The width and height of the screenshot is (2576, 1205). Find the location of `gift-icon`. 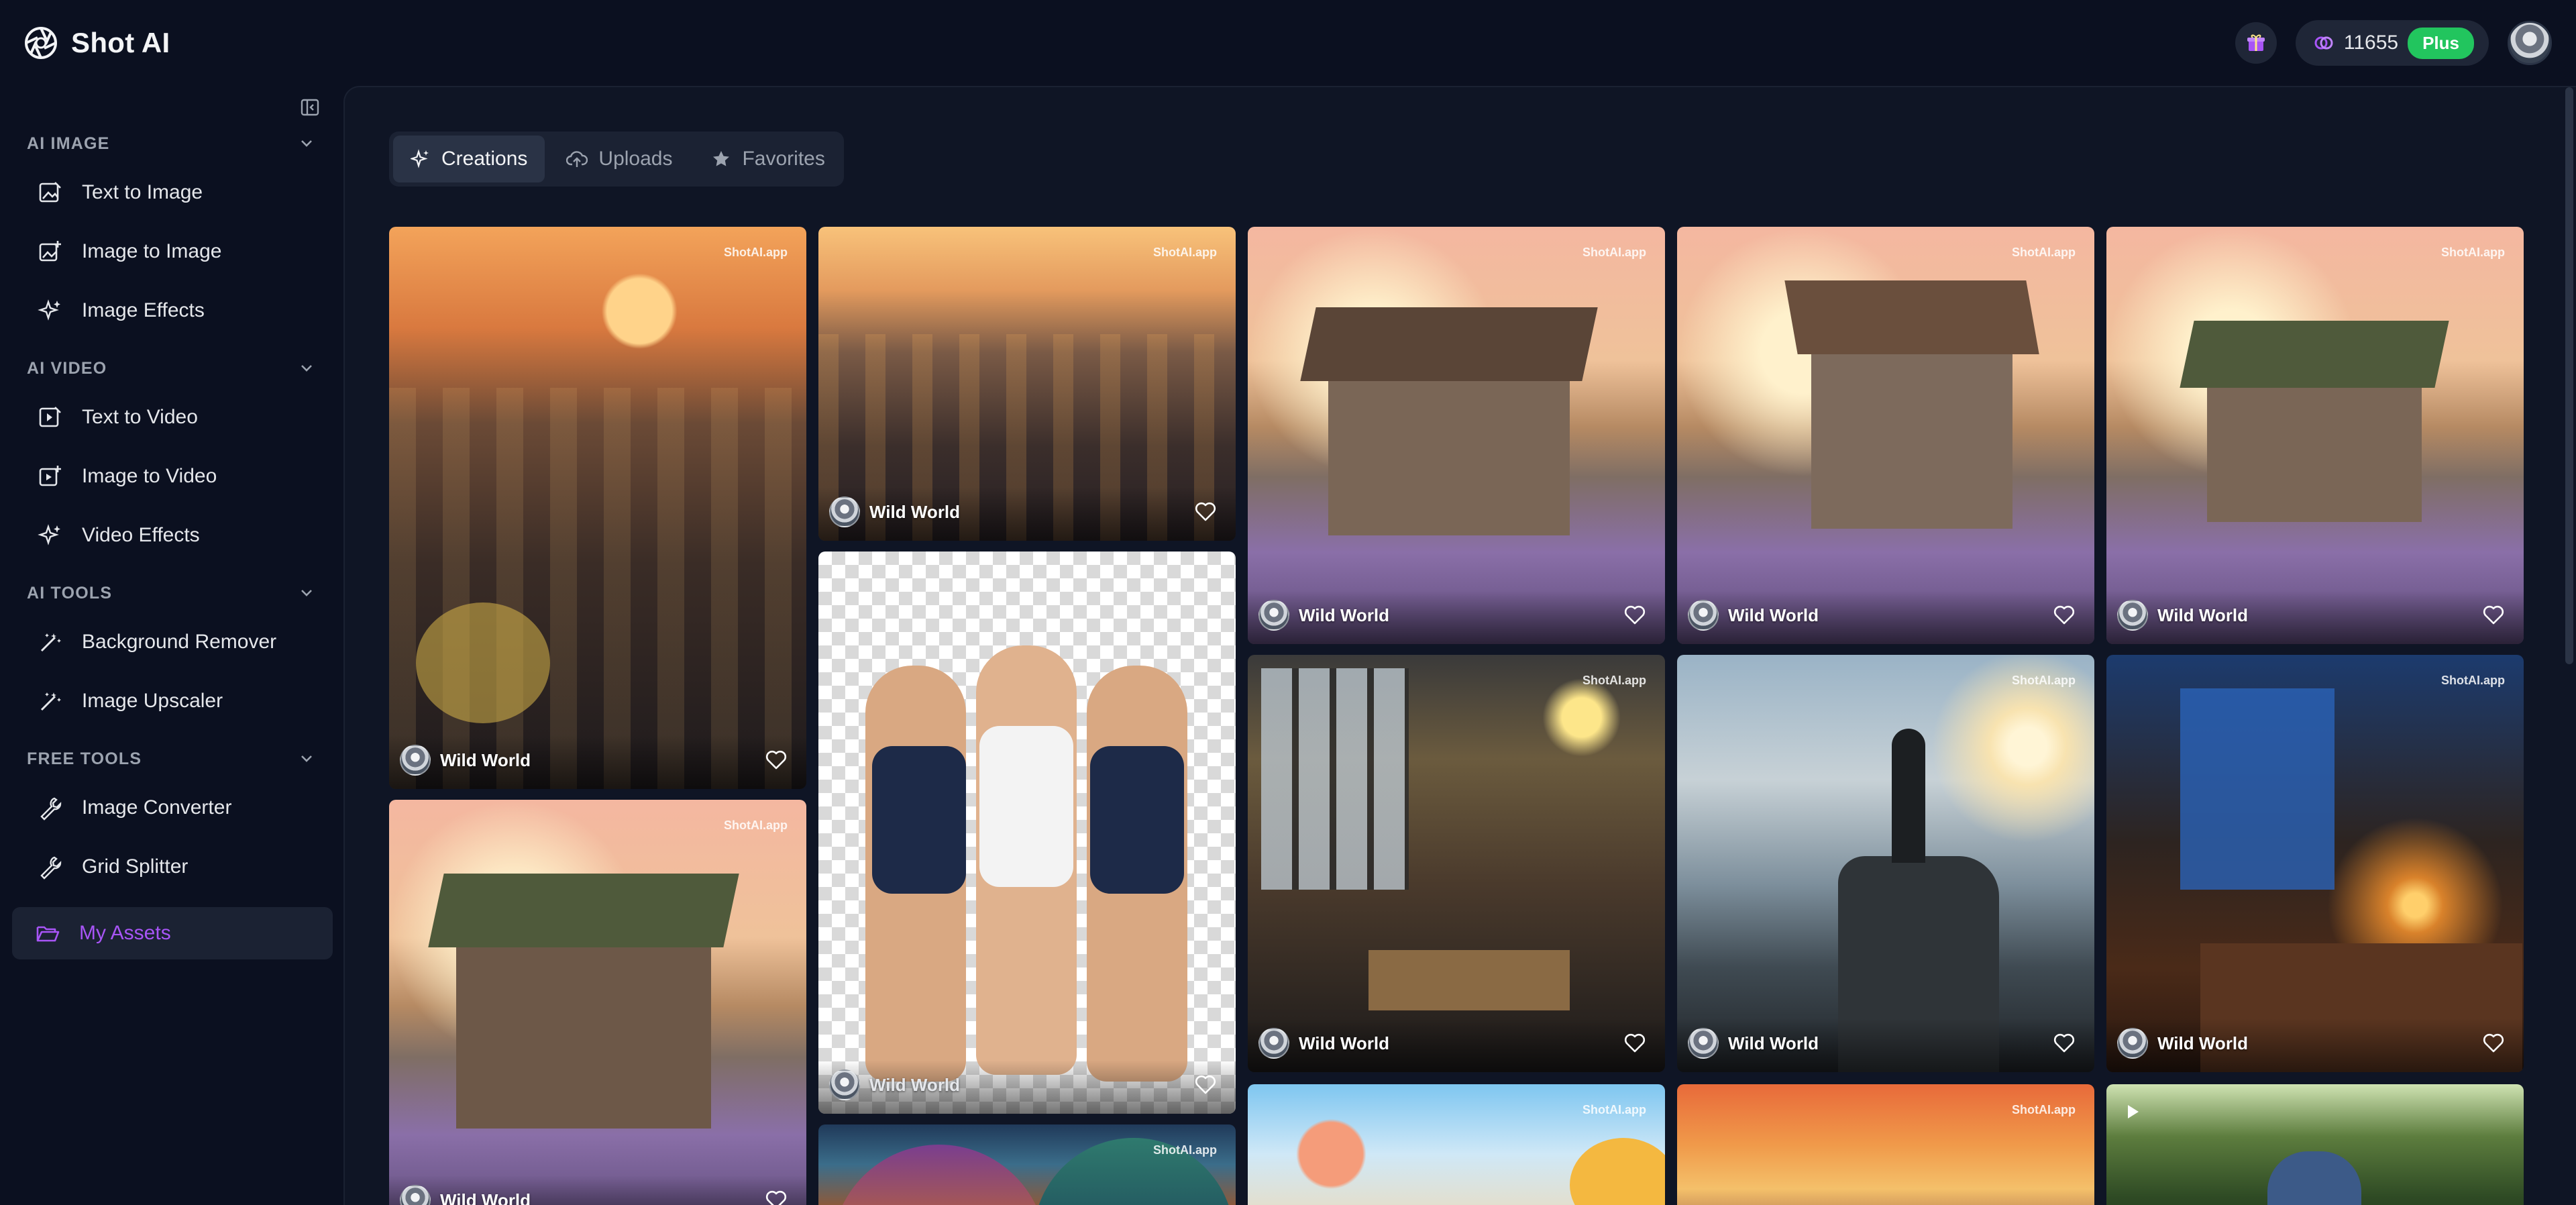

gift-icon is located at coordinates (2256, 42).